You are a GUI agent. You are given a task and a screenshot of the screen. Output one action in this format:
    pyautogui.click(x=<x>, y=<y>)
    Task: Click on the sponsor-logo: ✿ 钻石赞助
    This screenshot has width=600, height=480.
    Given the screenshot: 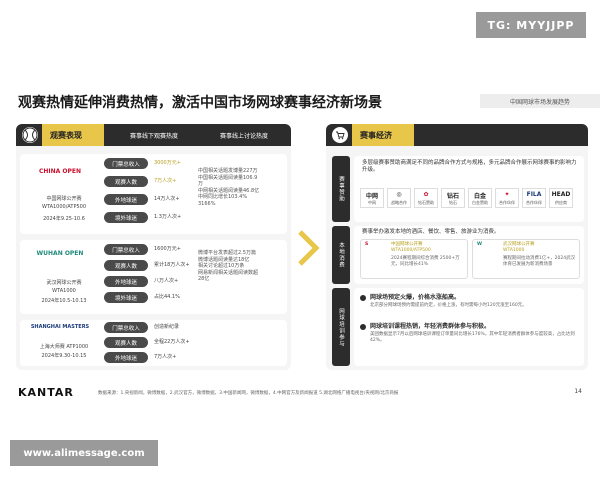 What is the action you would take?
    pyautogui.click(x=426, y=198)
    